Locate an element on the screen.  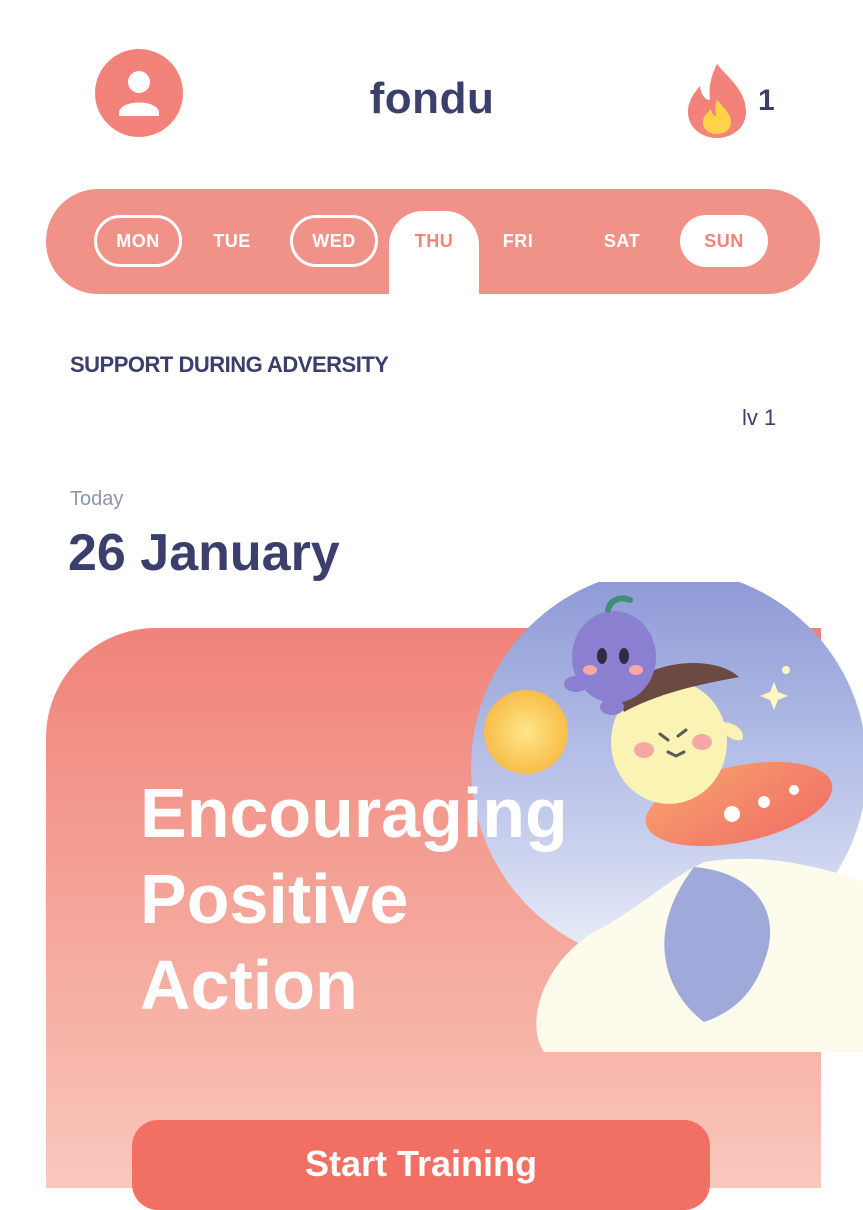
day-thu-today: THU is located at coordinates (434, 254).